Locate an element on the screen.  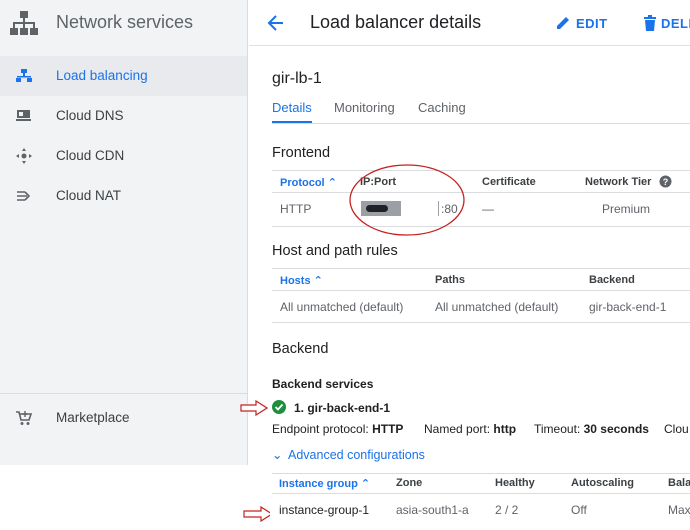
sidebar-item-marketplace: Marketplace is located at coordinates (123, 418).